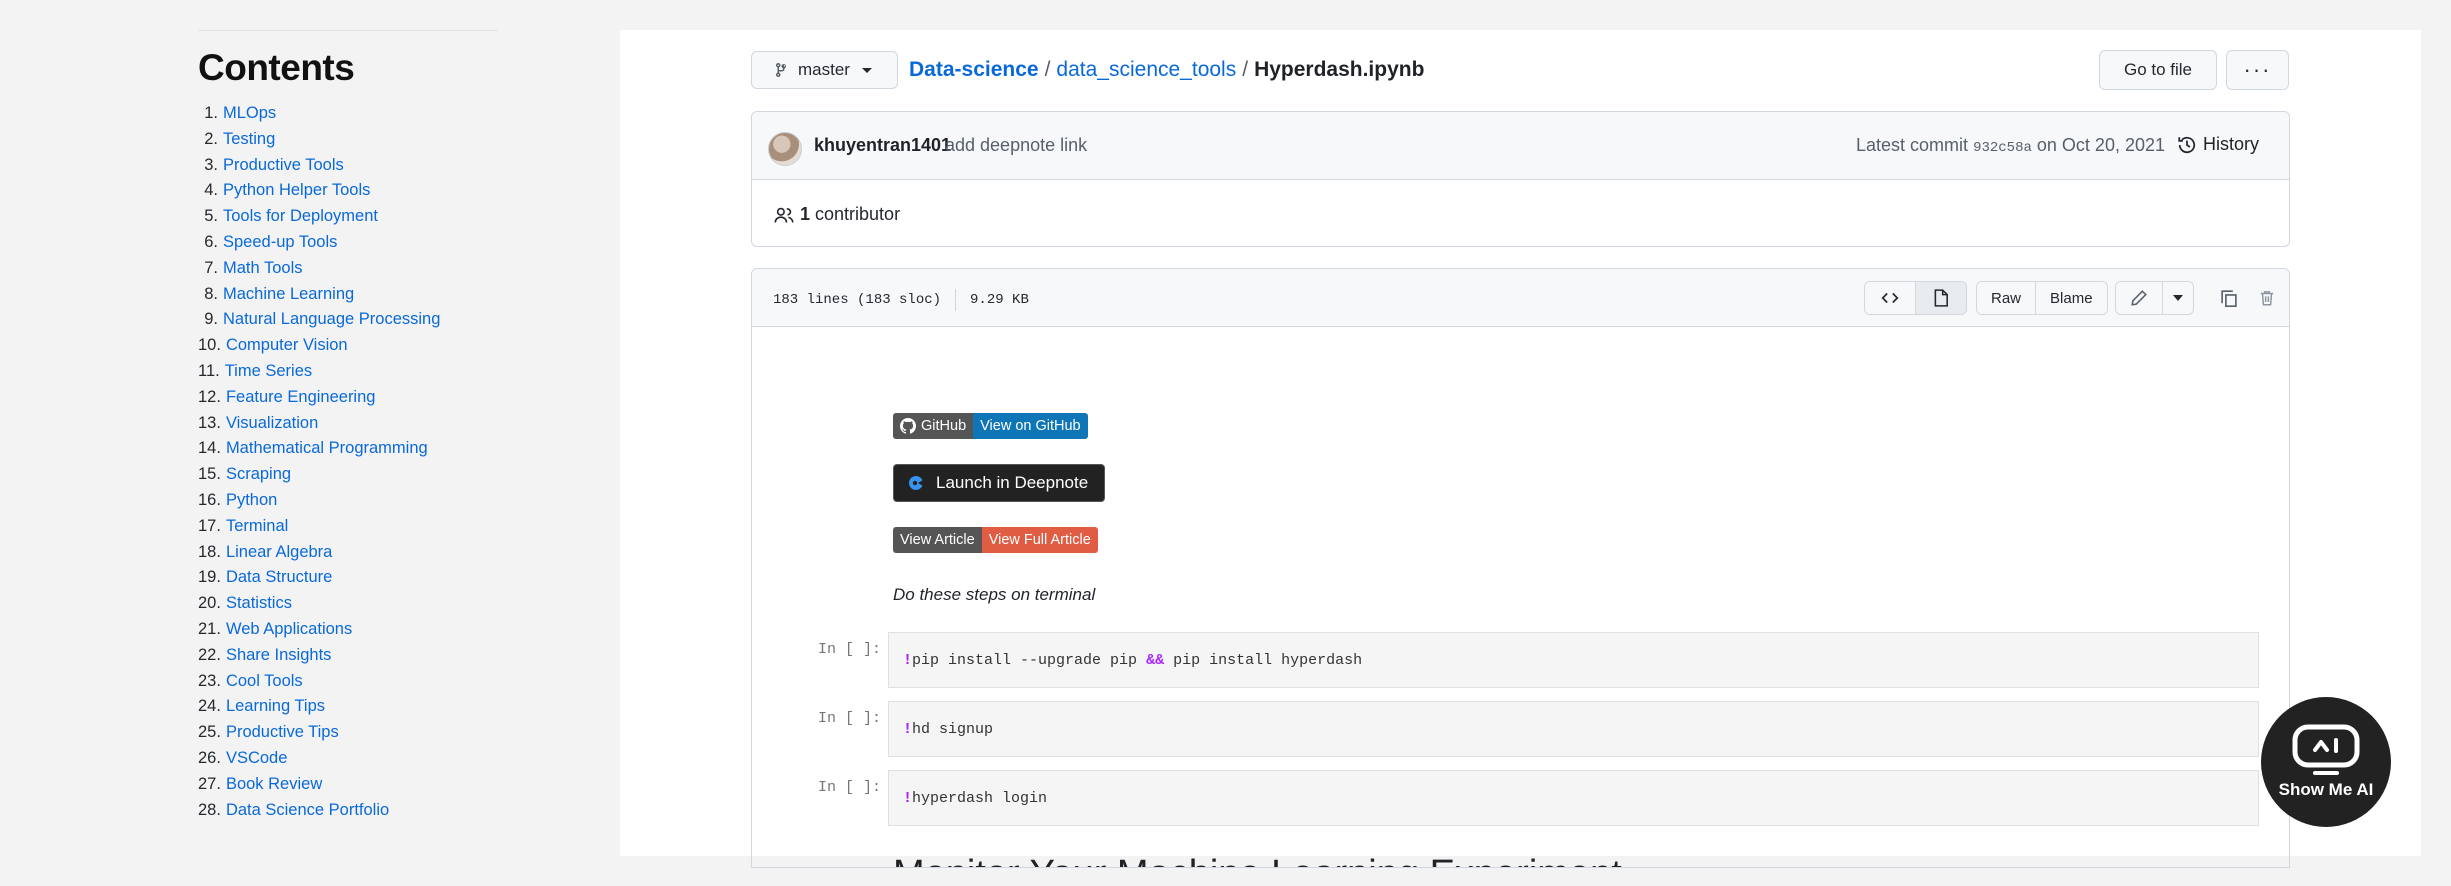 This screenshot has width=2451, height=886. What do you see at coordinates (956, 300) in the screenshot?
I see `file-info-divider` at bounding box center [956, 300].